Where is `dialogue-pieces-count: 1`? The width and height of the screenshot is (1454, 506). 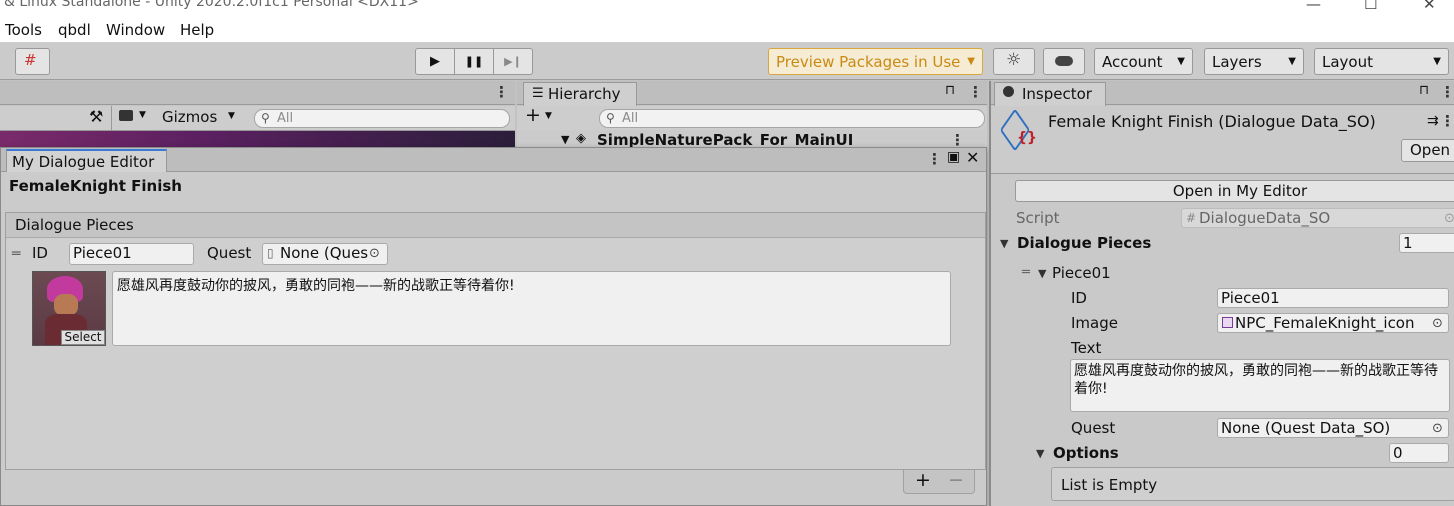 dialogue-pieces-count: 1 is located at coordinates (1426, 243).